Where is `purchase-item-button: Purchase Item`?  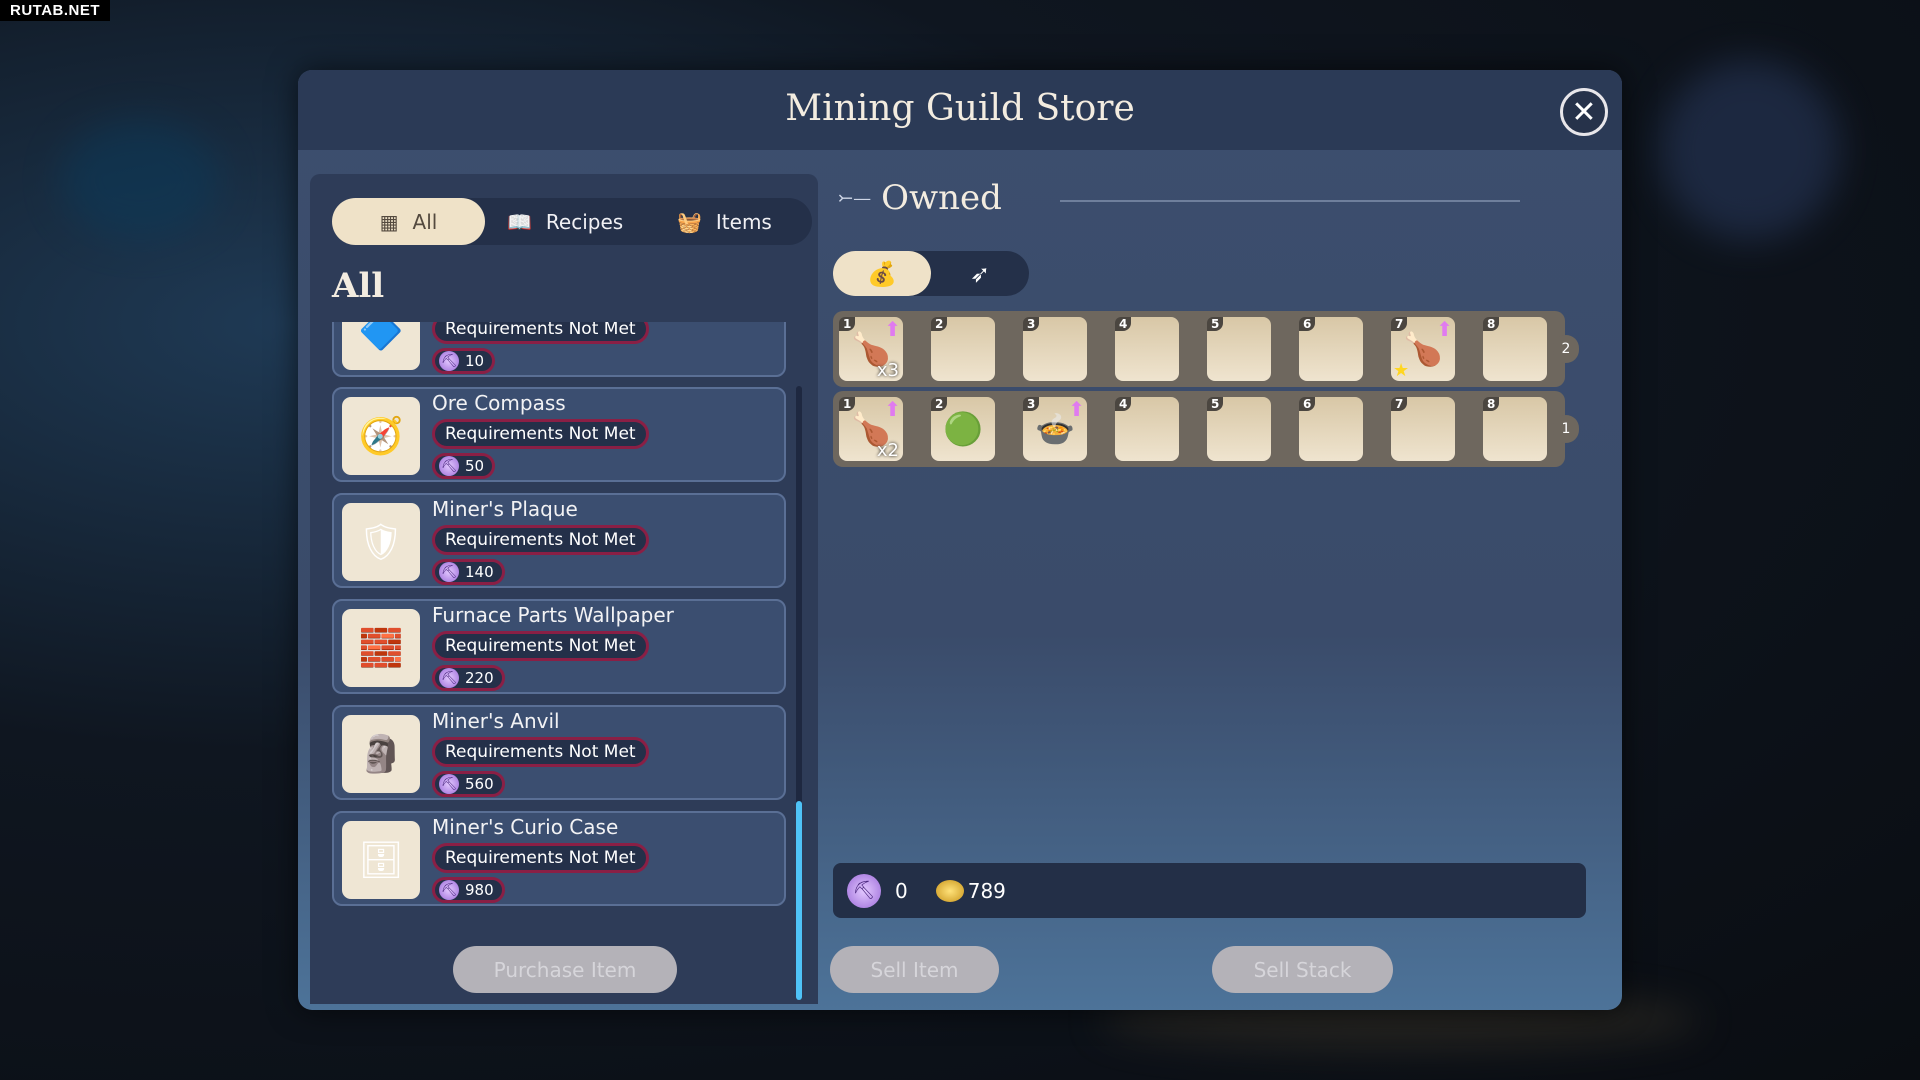 purchase-item-button: Purchase Item is located at coordinates (565, 969).